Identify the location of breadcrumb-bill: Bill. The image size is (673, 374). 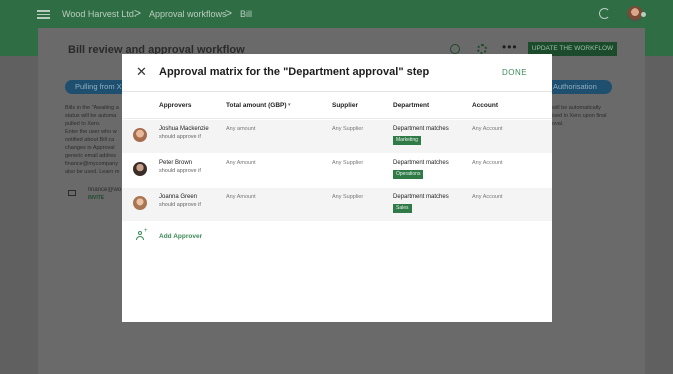
(246, 14).